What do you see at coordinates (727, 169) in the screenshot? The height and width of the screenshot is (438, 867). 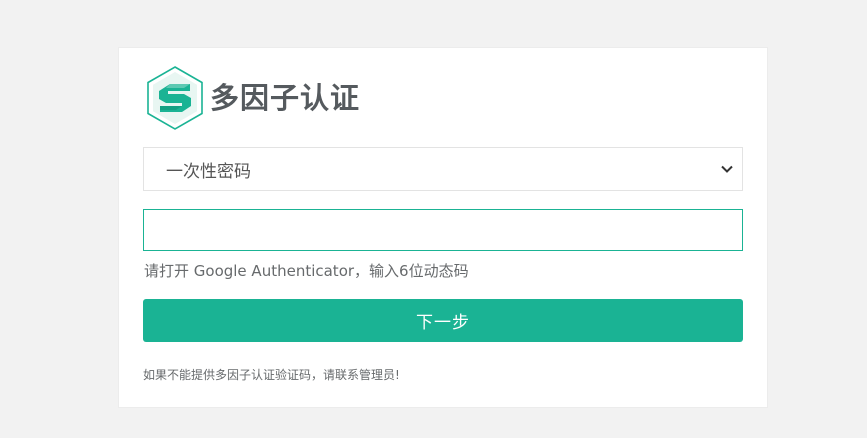 I see `chevron-down-icon` at bounding box center [727, 169].